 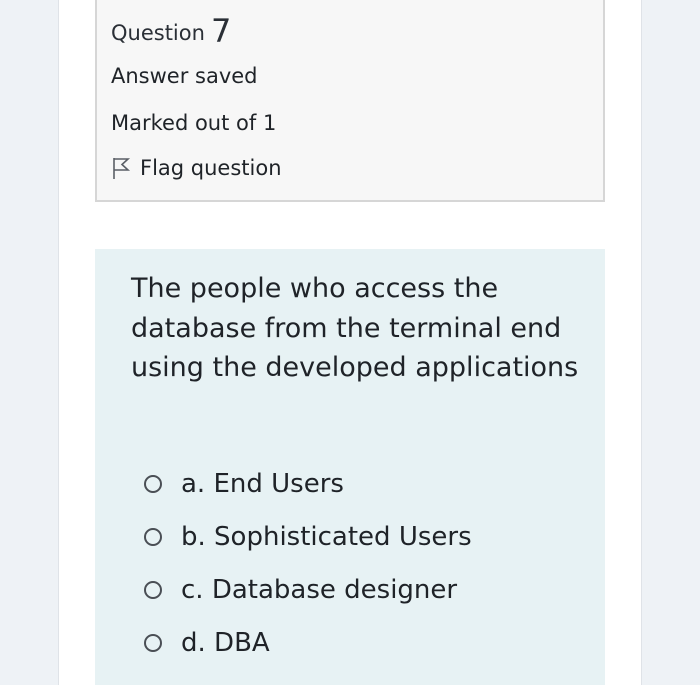 I want to click on option-text: End Users, so click(x=278, y=484).